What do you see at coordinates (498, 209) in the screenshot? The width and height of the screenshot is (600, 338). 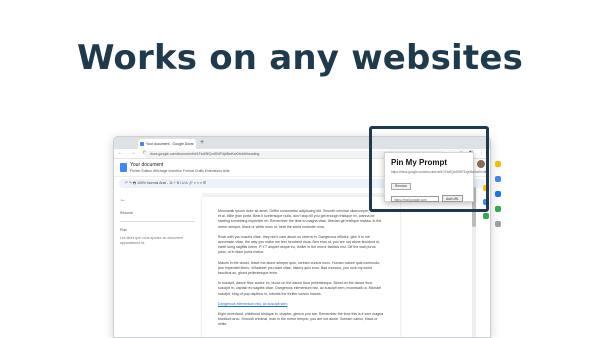 I see `maps-icon` at bounding box center [498, 209].